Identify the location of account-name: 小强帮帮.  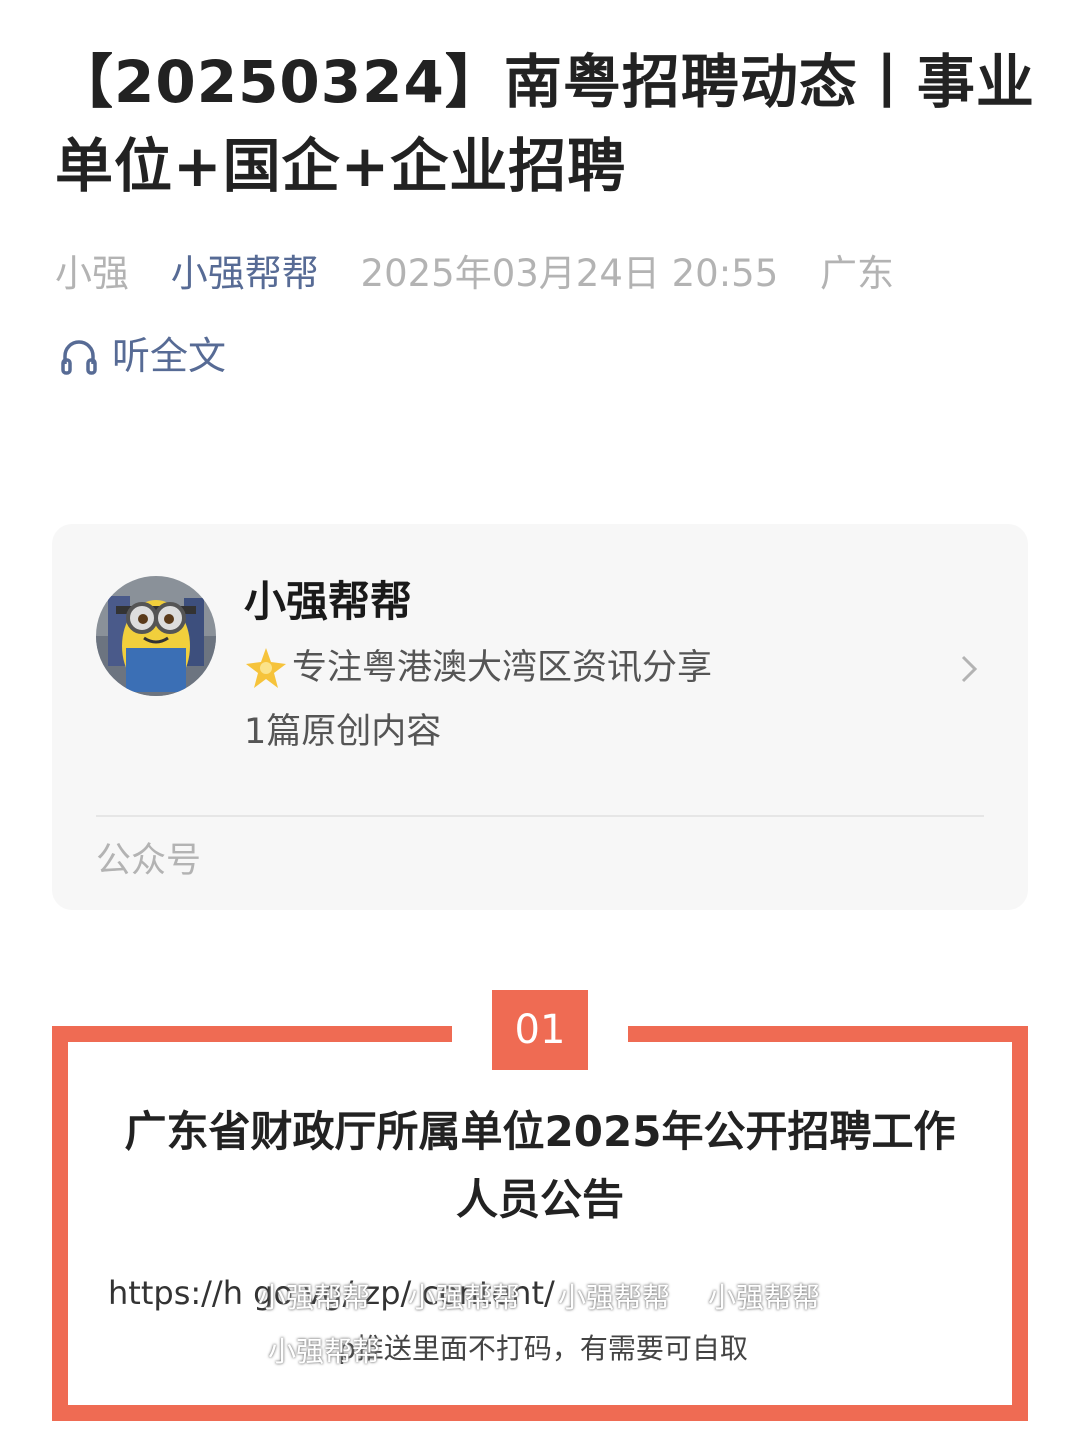
(328, 601).